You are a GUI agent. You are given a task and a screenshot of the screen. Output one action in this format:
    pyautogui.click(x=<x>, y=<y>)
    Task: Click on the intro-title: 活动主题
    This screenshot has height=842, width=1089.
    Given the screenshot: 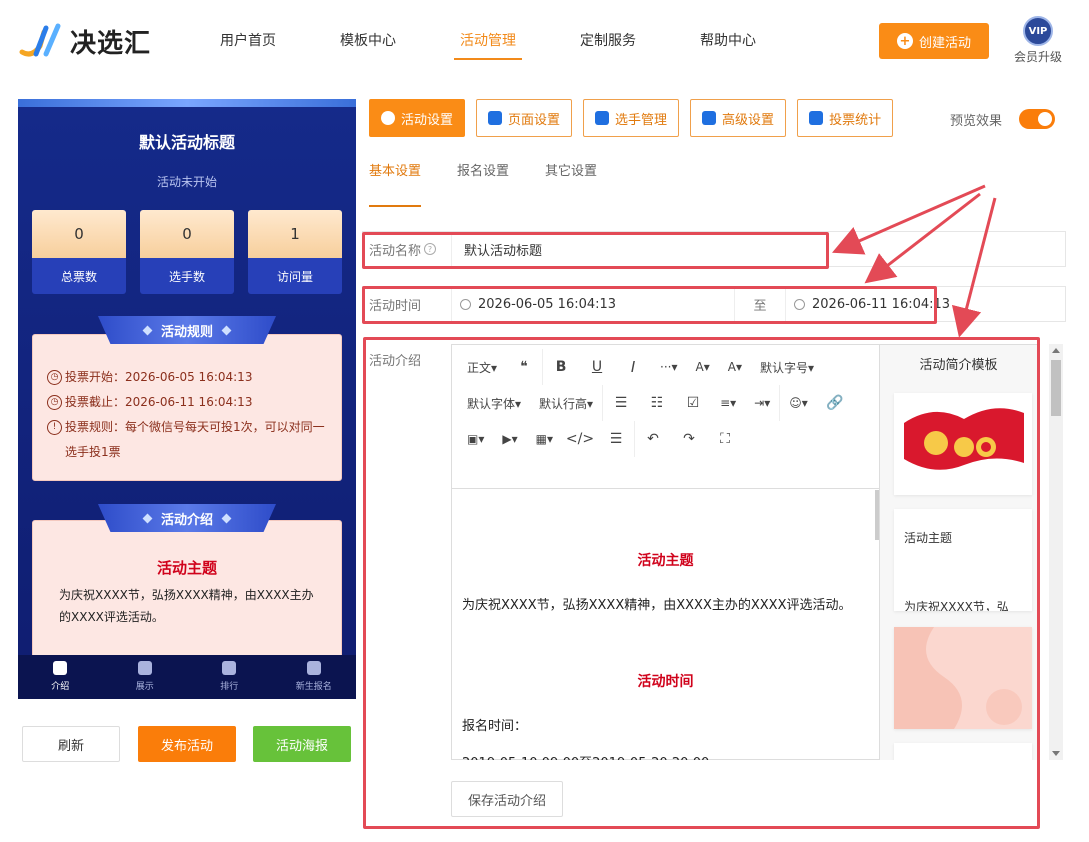 What is the action you would take?
    pyautogui.click(x=186, y=568)
    